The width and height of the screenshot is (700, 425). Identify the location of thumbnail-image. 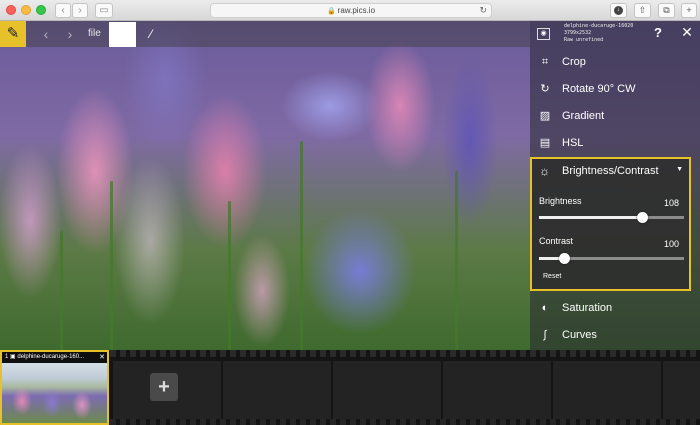
(54, 393).